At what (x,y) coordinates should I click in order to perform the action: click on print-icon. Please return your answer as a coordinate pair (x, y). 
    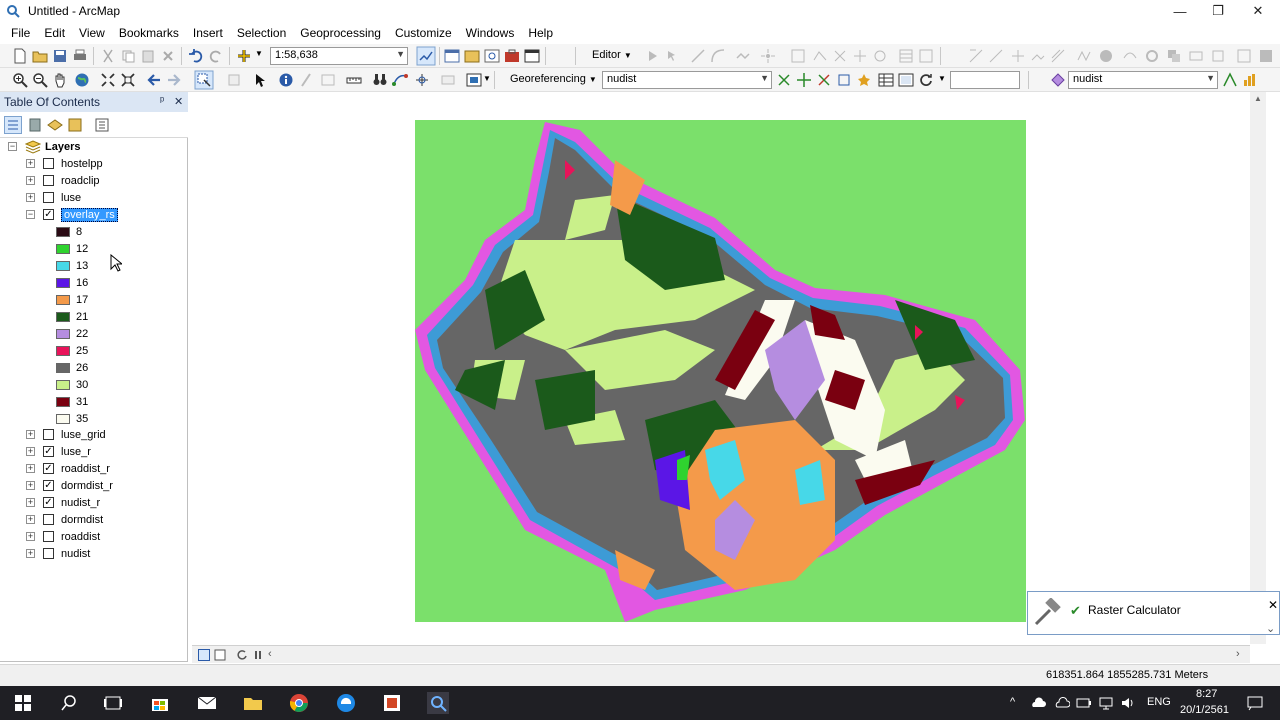
    Looking at the image, I should click on (80, 56).